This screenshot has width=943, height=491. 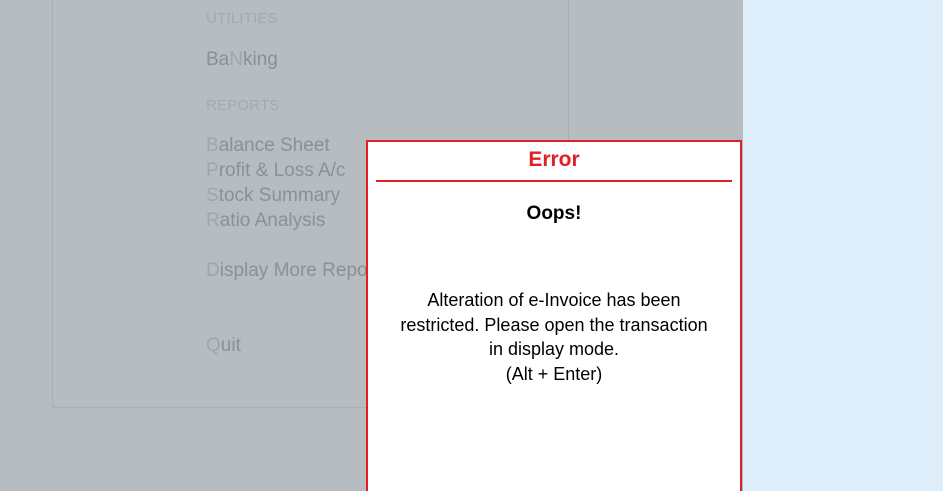 I want to click on menu-item-ratio-analysis-label: atio Analysis, so click(x=272, y=220).